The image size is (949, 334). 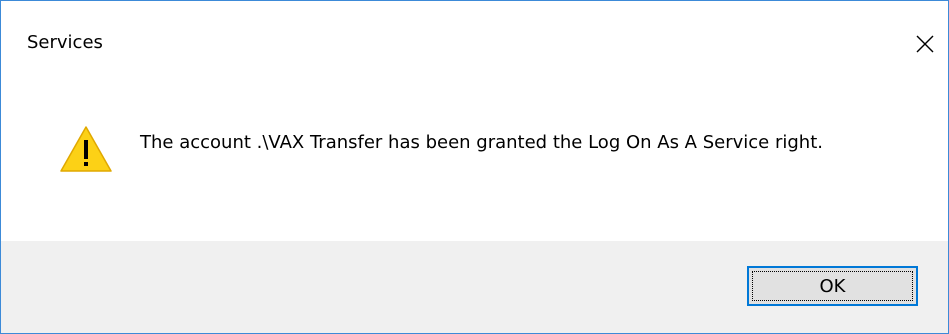 I want to click on ok-button-label: OK, so click(x=832, y=286).